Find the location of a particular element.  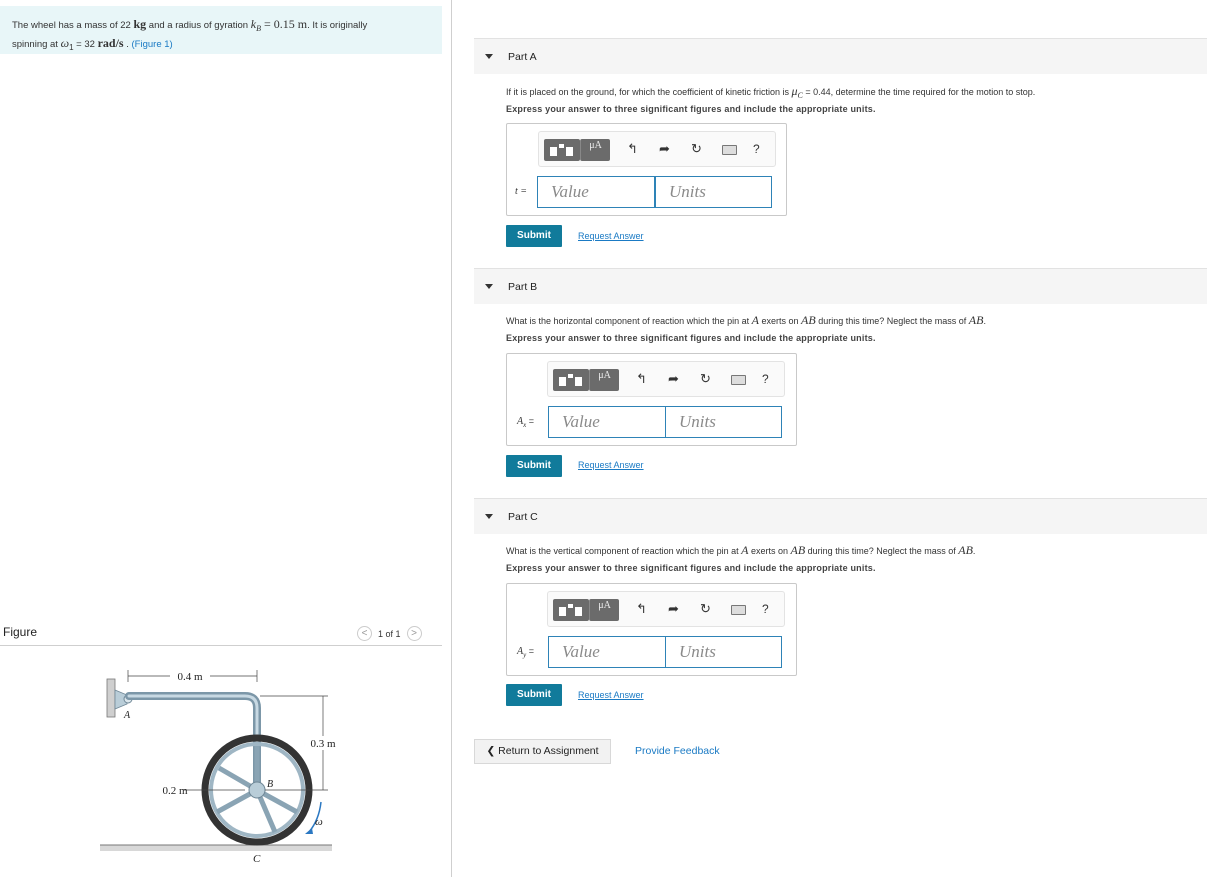

figure-link: (Figure 1) is located at coordinates (152, 44).